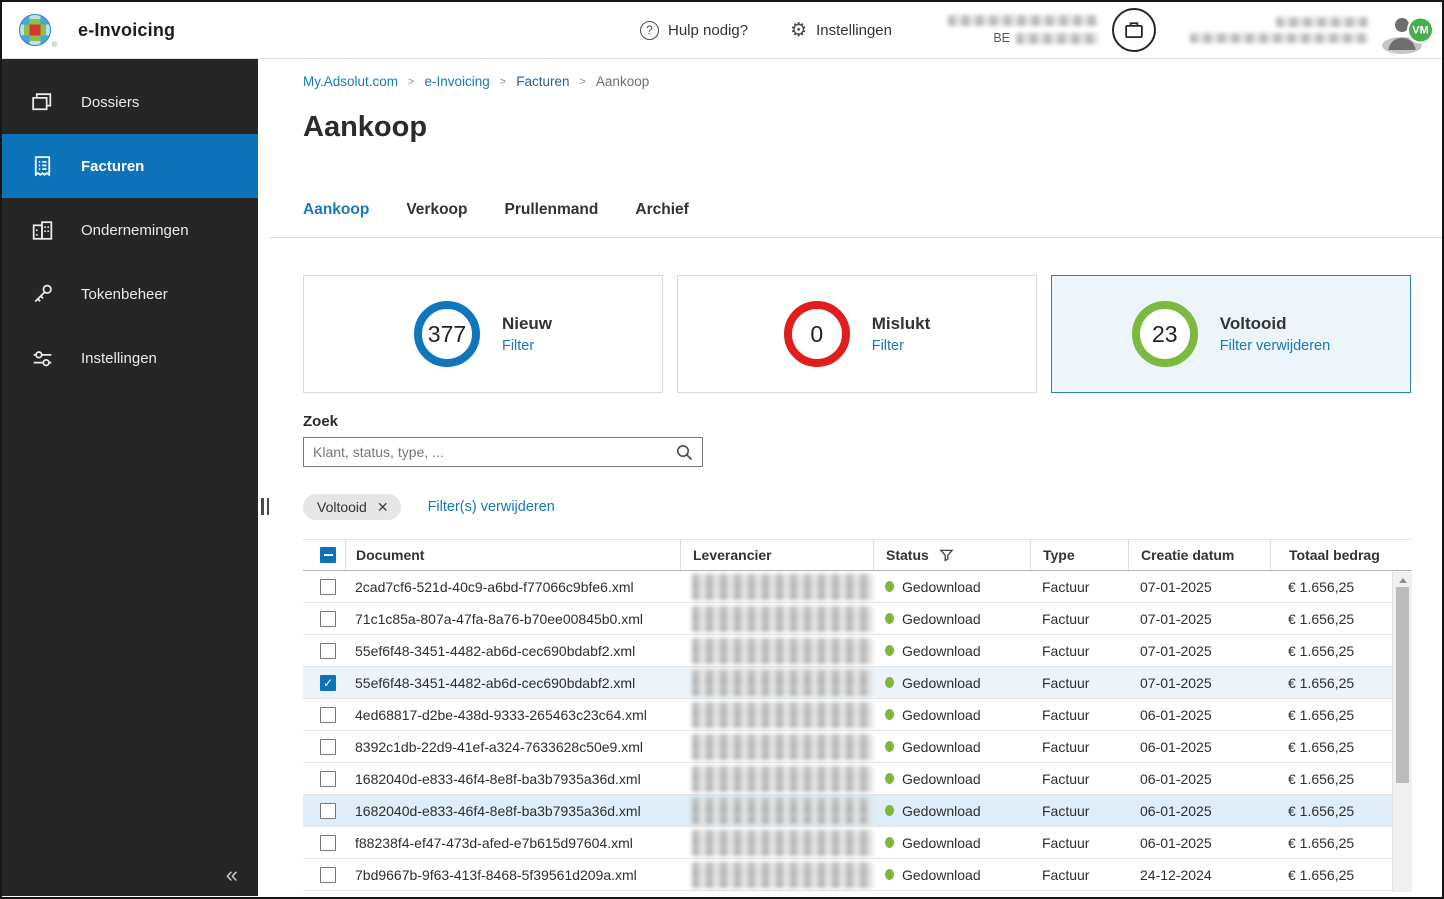  Describe the element at coordinates (661, 210) in the screenshot. I see `tab-archief: Archief` at that location.